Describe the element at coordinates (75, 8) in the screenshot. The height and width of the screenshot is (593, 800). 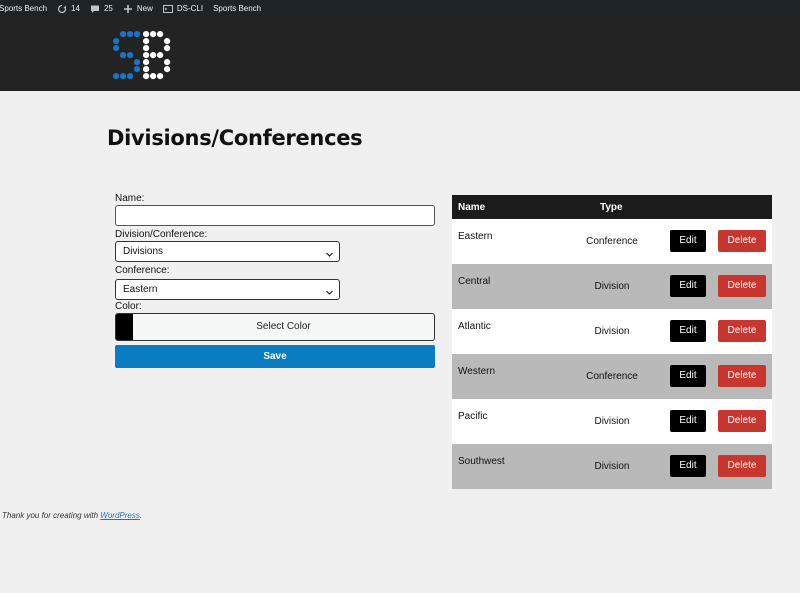
I see `updates-count: 14` at that location.